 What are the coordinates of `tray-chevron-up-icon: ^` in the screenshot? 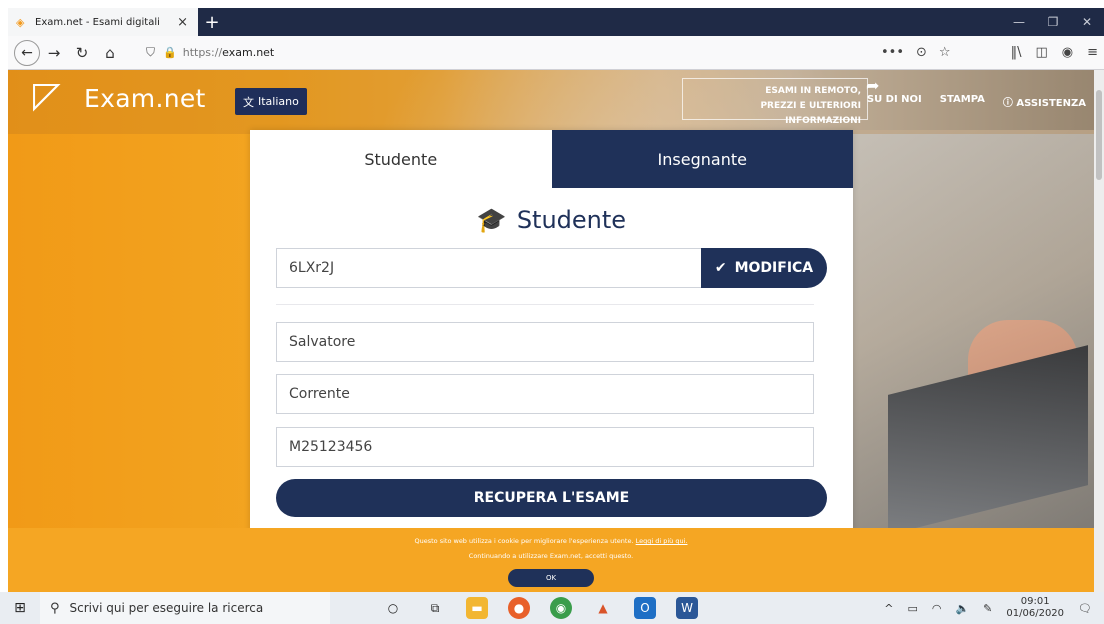 It's located at (888, 608).